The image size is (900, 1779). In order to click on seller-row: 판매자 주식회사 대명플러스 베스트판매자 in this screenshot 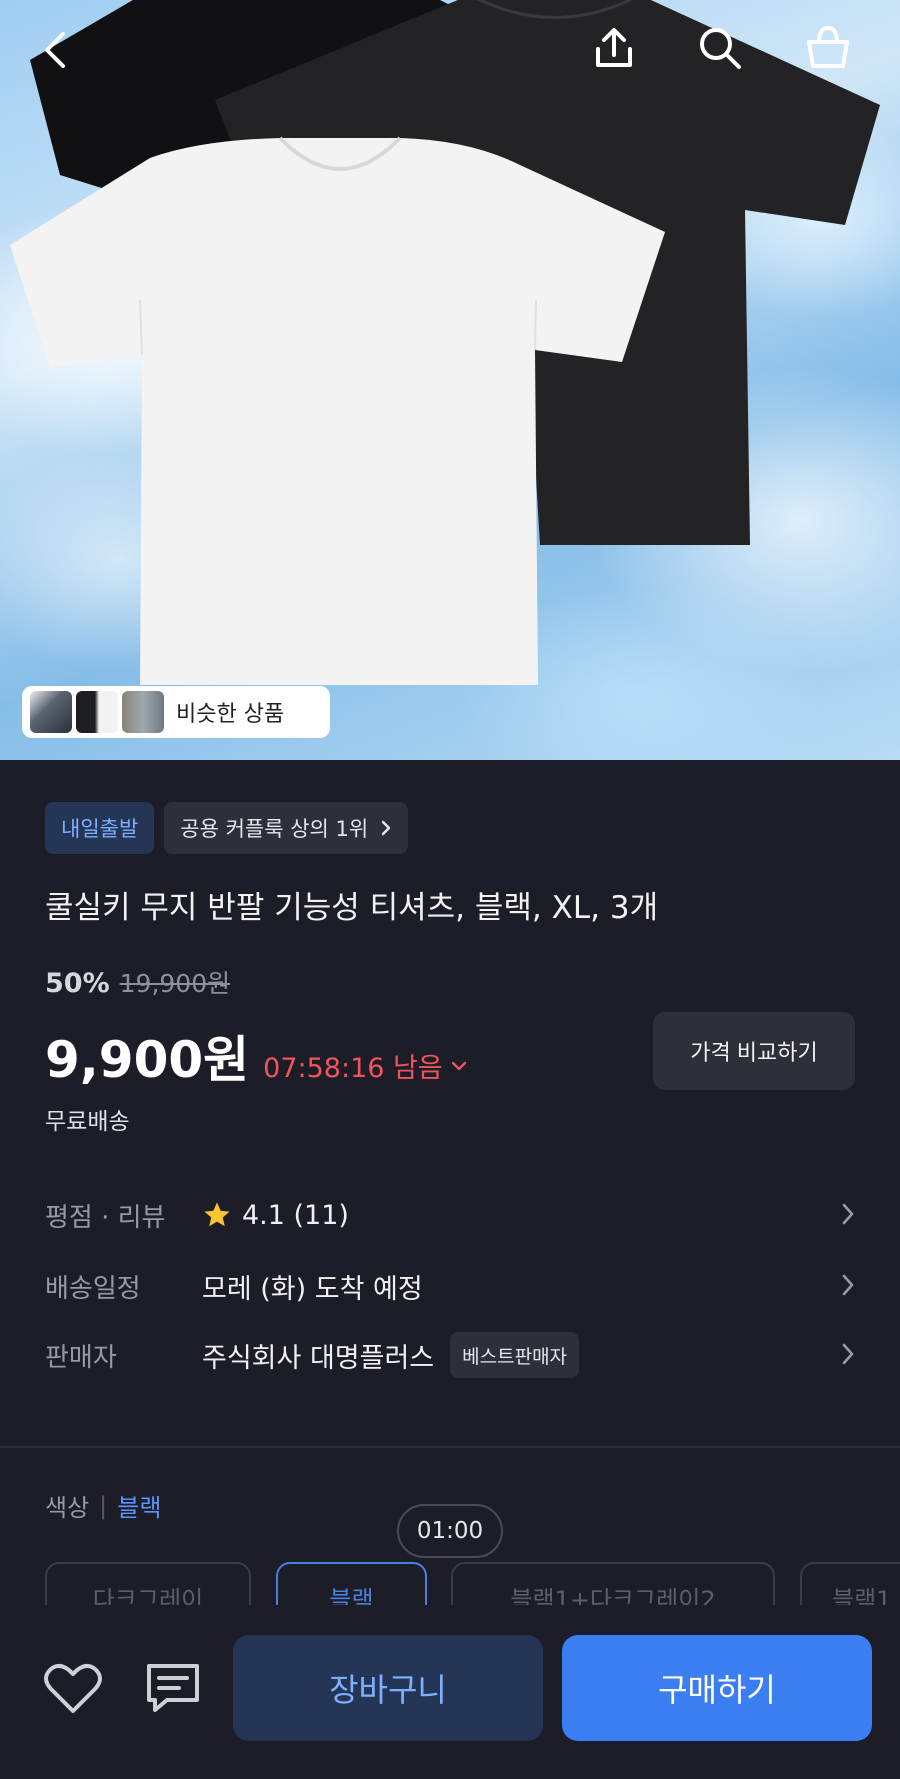, I will do `click(450, 1355)`.